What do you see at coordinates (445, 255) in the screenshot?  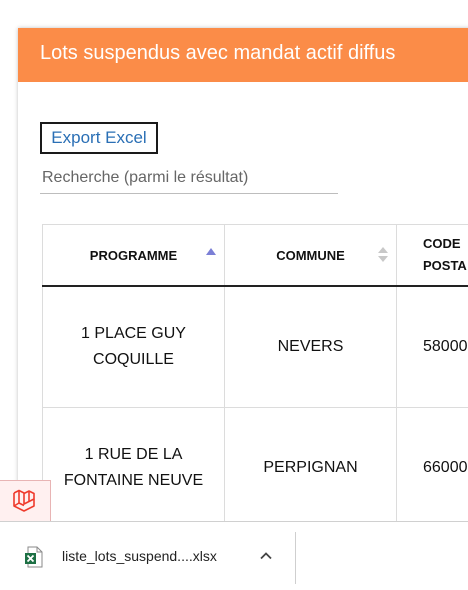 I see `column-header-label: CODE POSTA` at bounding box center [445, 255].